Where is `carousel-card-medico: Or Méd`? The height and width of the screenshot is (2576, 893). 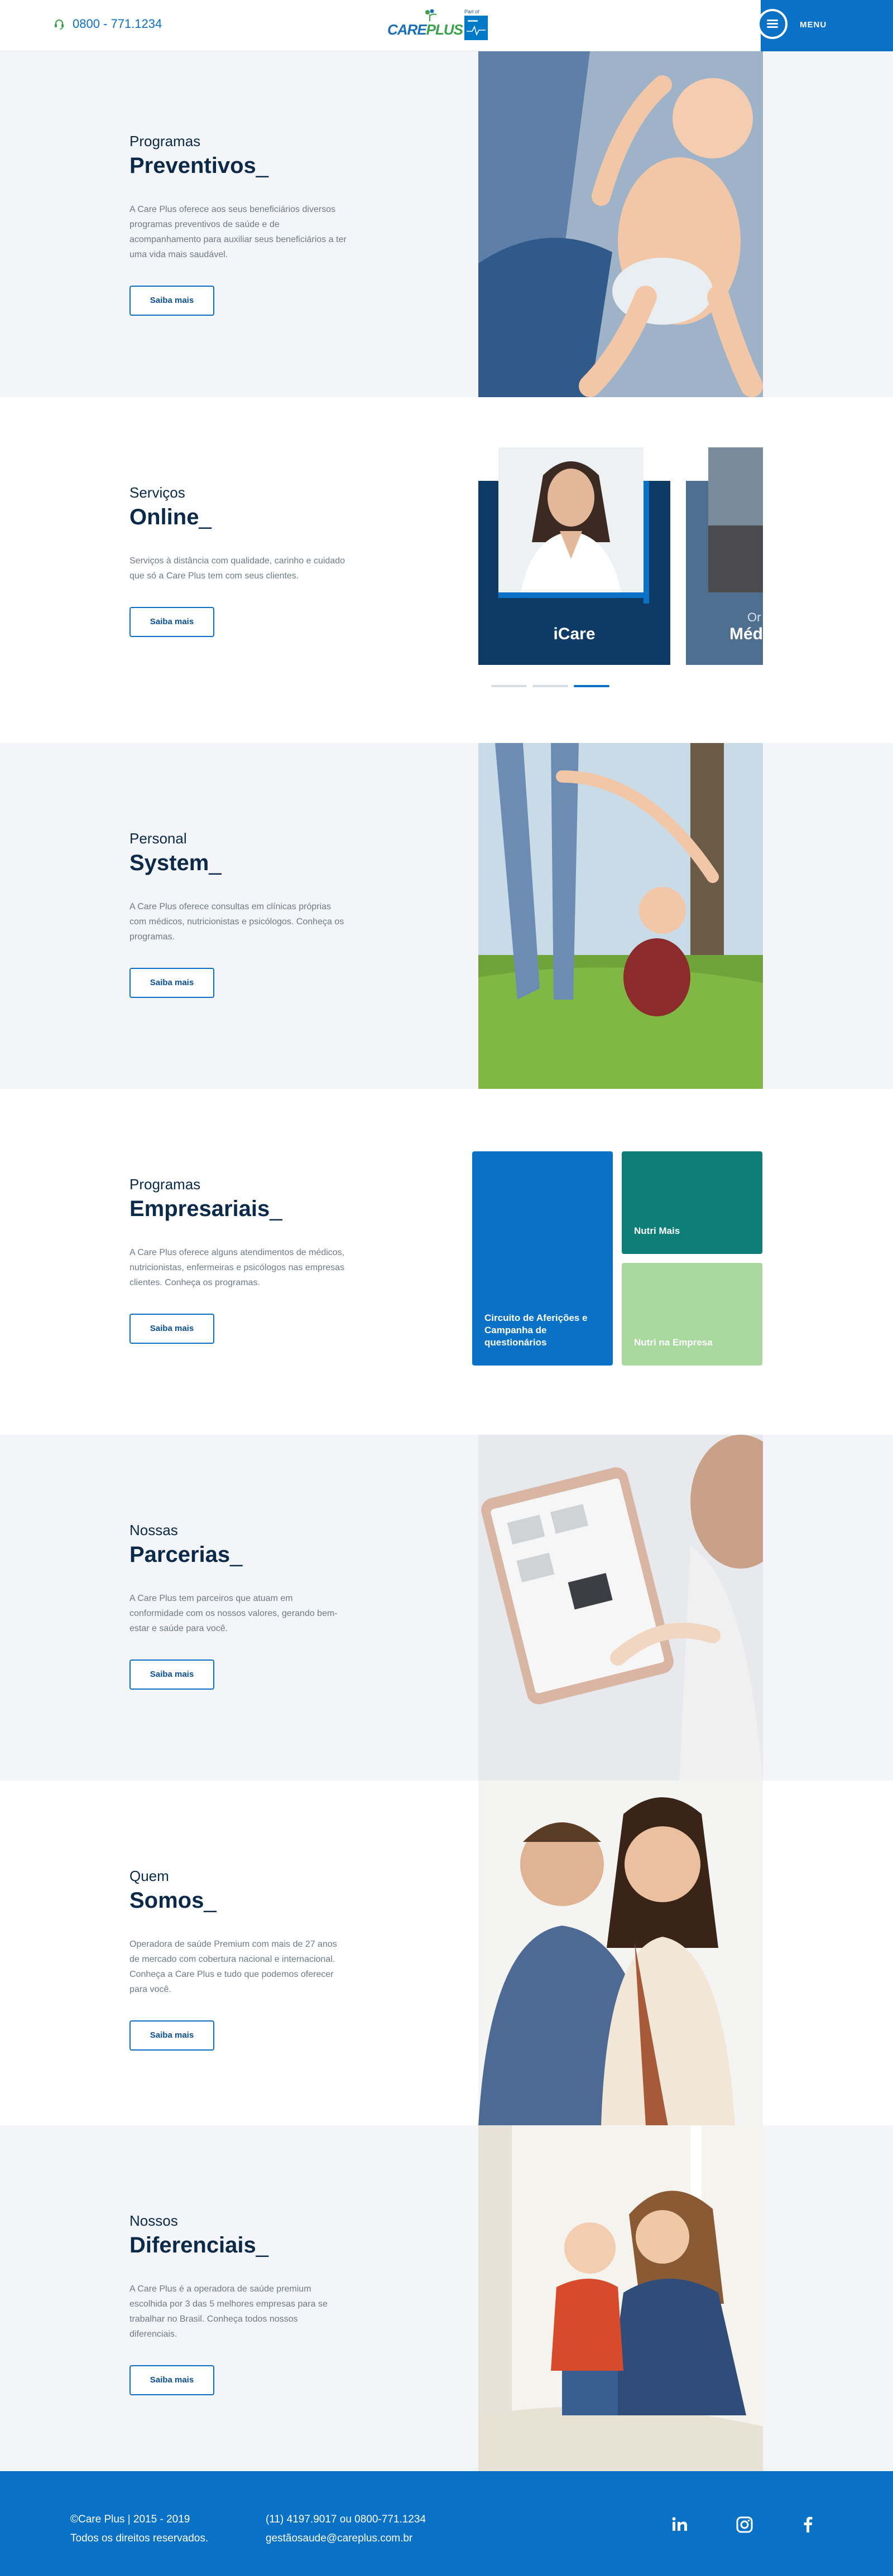
carousel-card-medico: Or Méd is located at coordinates (724, 558).